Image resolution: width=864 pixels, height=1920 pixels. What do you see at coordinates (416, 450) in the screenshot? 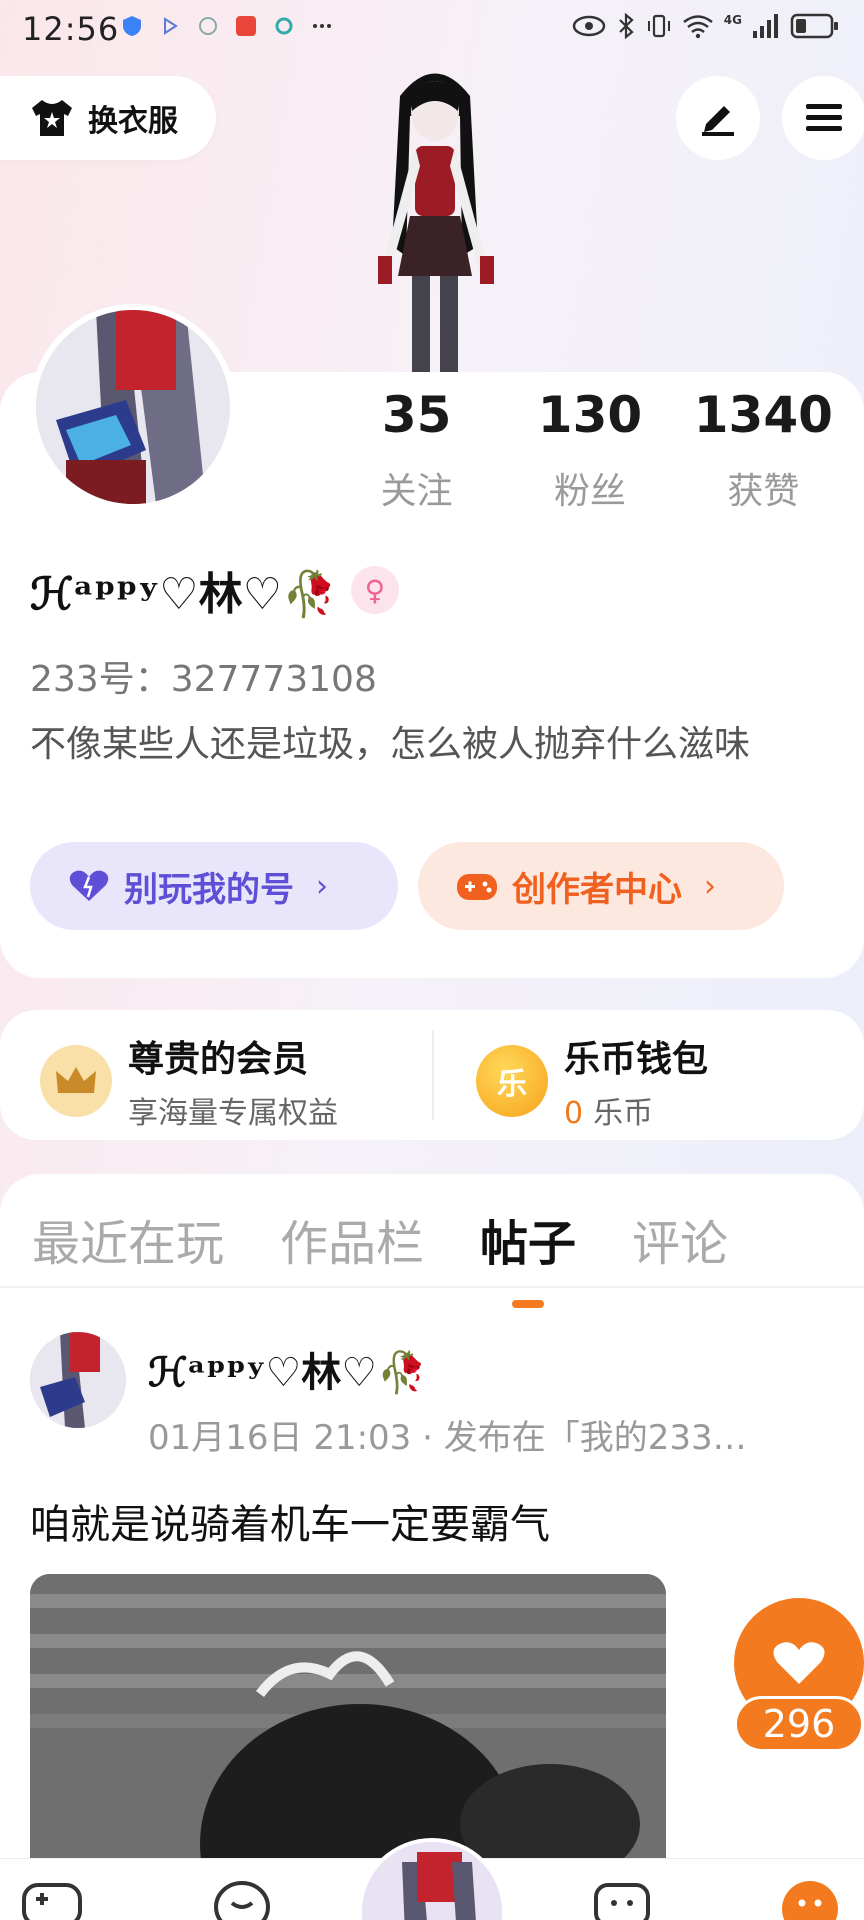
I see `stat-following: 35 关注` at bounding box center [416, 450].